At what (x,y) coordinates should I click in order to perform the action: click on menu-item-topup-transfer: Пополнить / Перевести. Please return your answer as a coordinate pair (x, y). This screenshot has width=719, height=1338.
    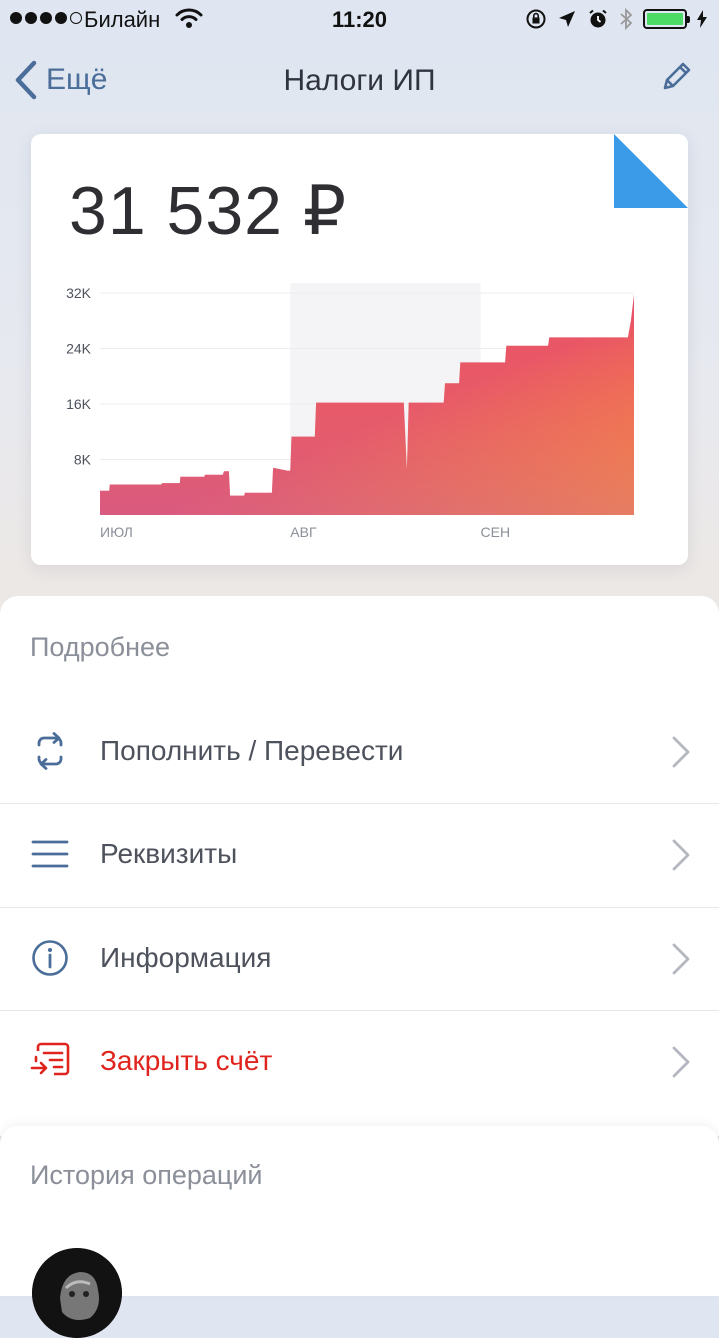
    Looking at the image, I should click on (359, 752).